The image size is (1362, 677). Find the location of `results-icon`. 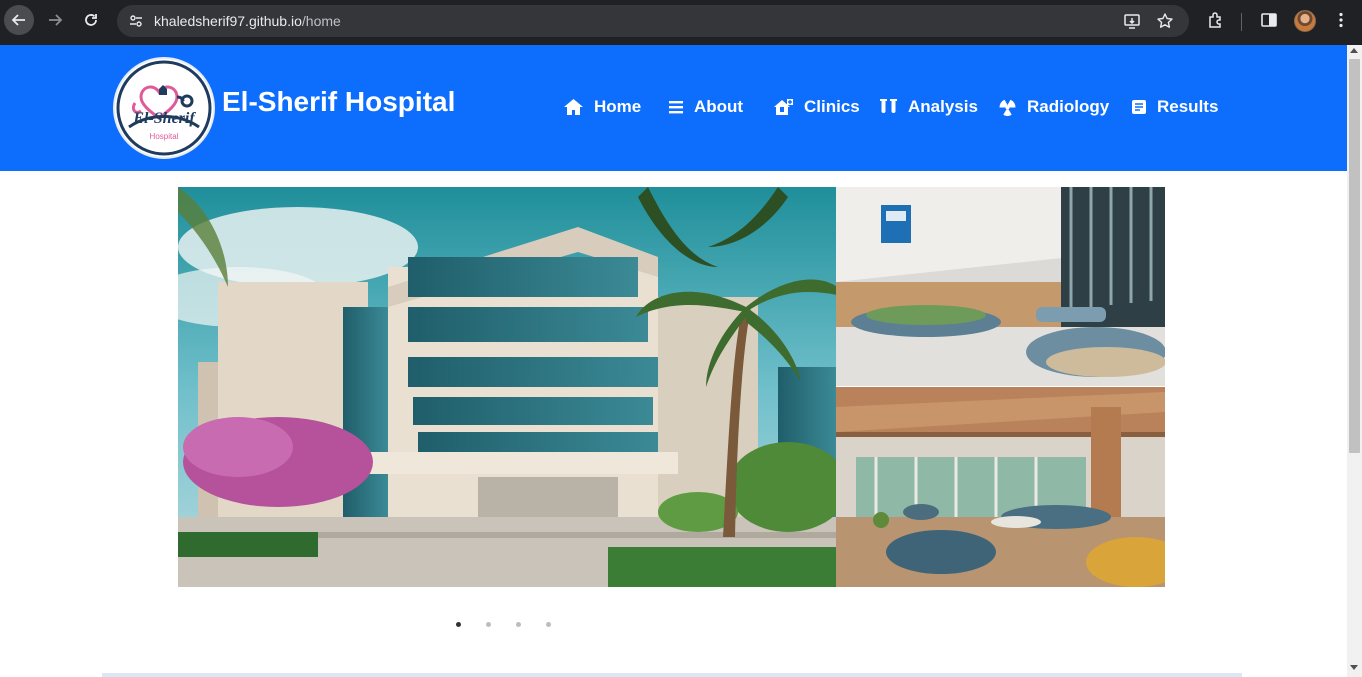

results-icon is located at coordinates (1139, 107).